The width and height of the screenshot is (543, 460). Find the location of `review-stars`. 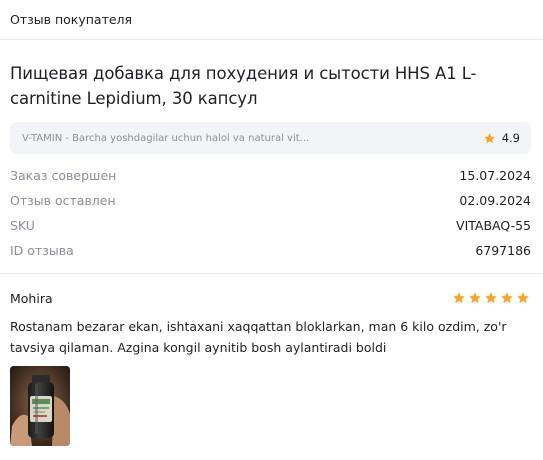

review-stars is located at coordinates (491, 298).